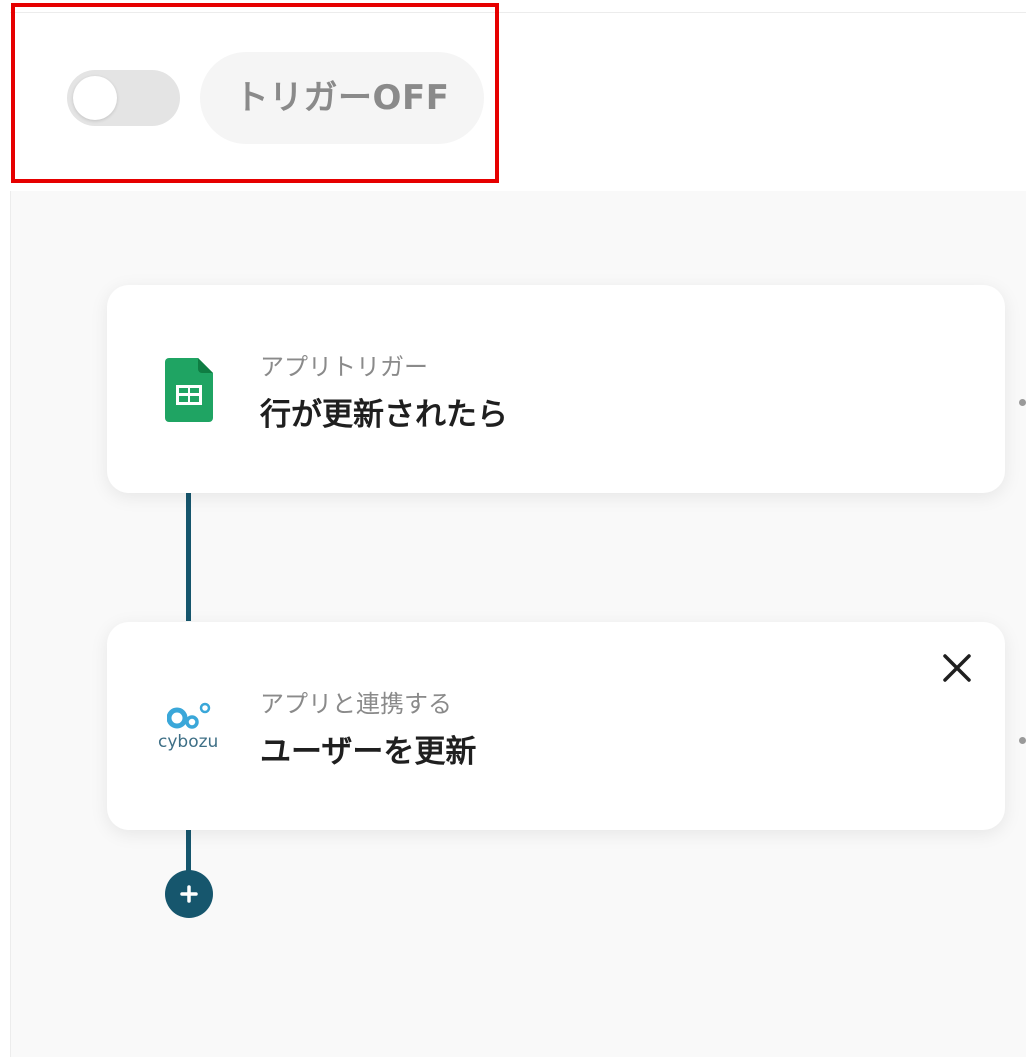 The height and width of the screenshot is (1057, 1026). Describe the element at coordinates (368, 752) in the screenshot. I see `step-action-title: ユーザーを更新` at that location.